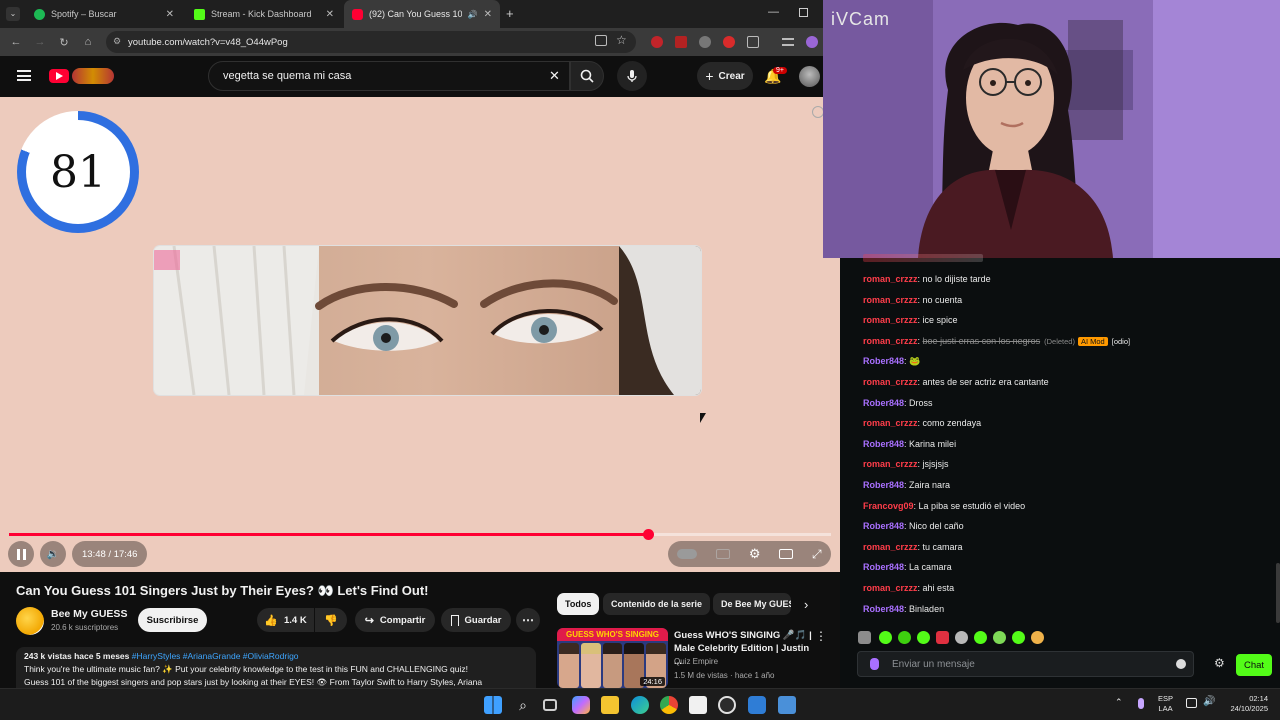  I want to click on task-view-icon, so click(550, 705).